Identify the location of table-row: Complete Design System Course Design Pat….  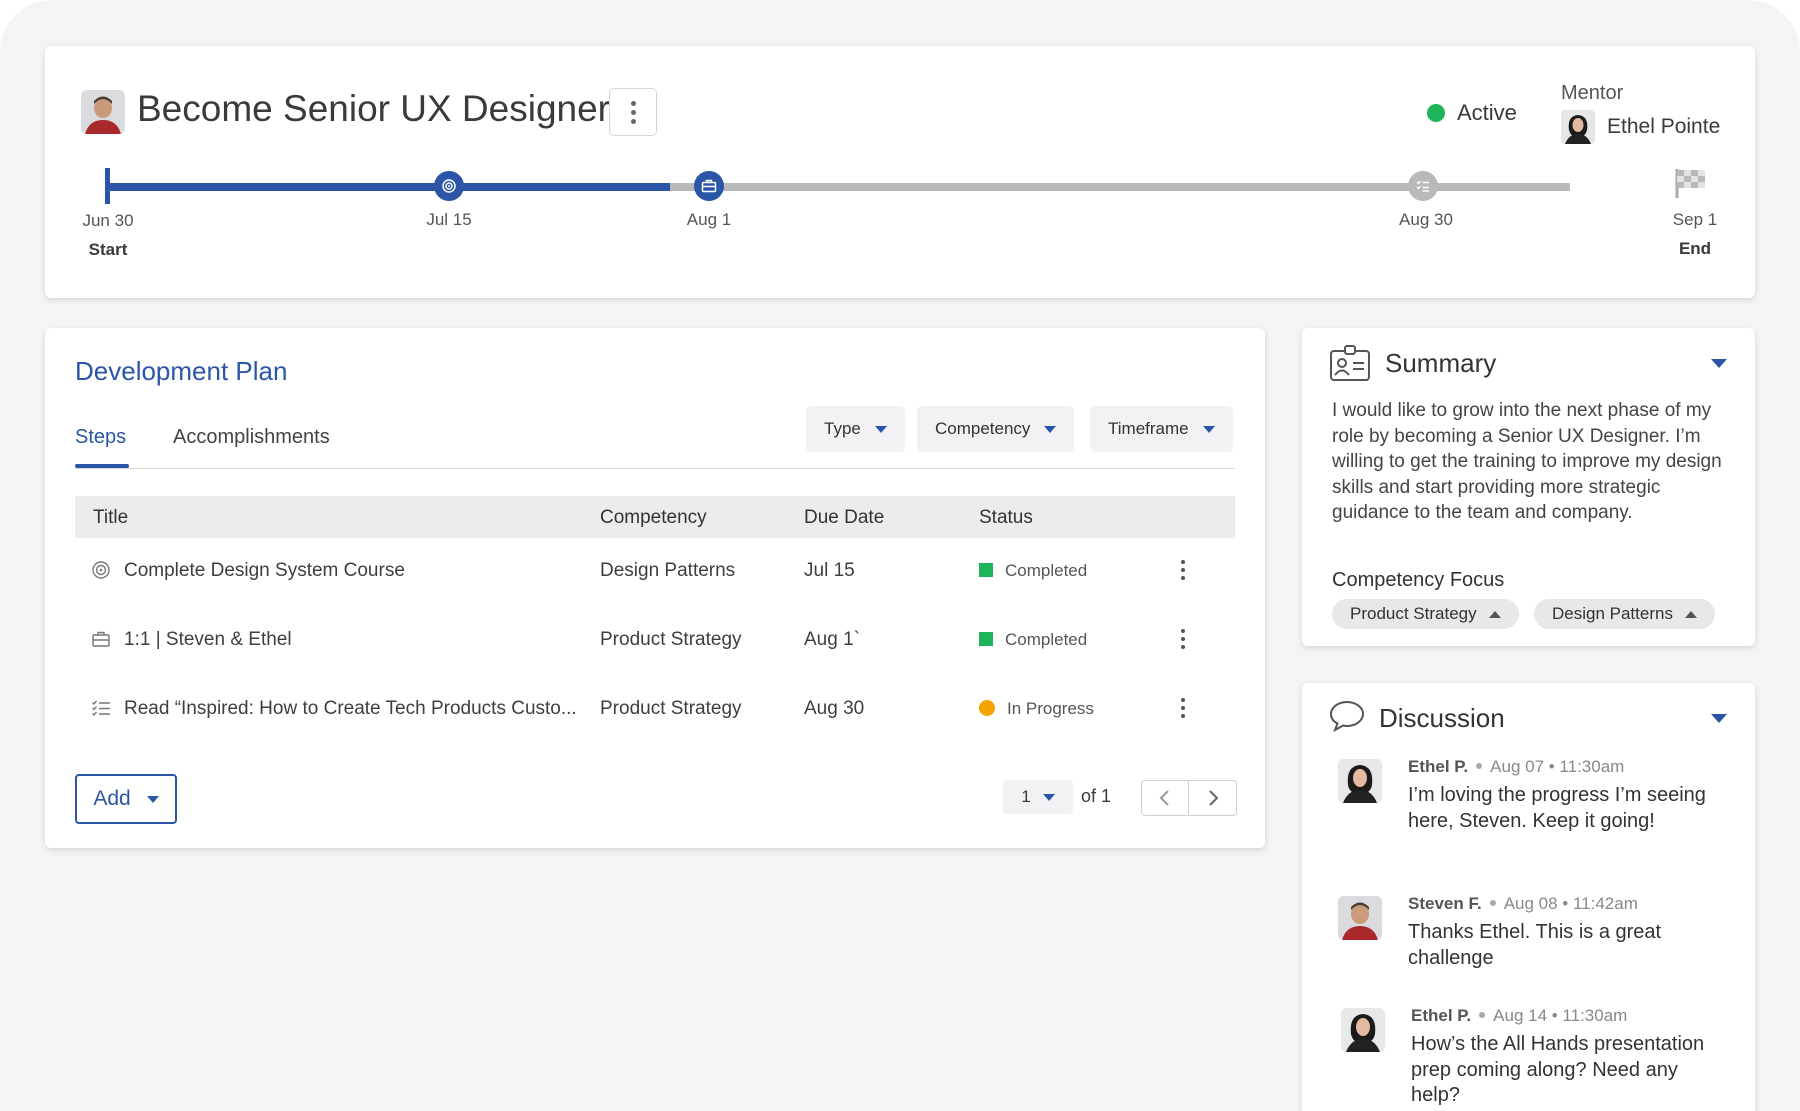
(655, 572).